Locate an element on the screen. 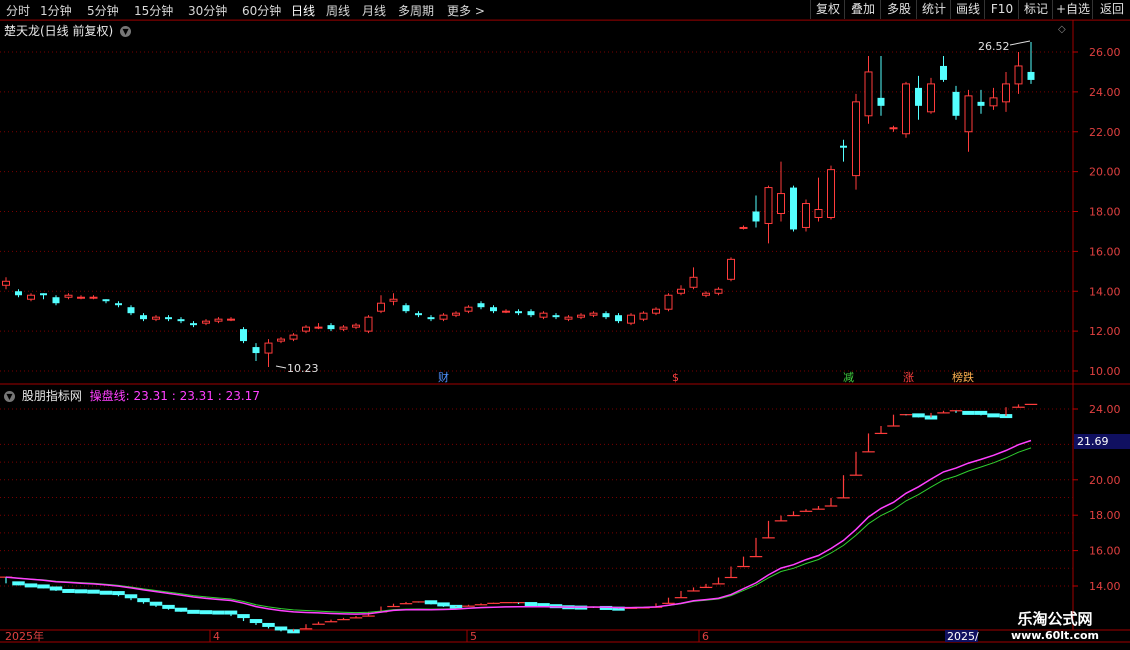  indicator-axis-label: 14.00 is located at coordinates (1105, 586).